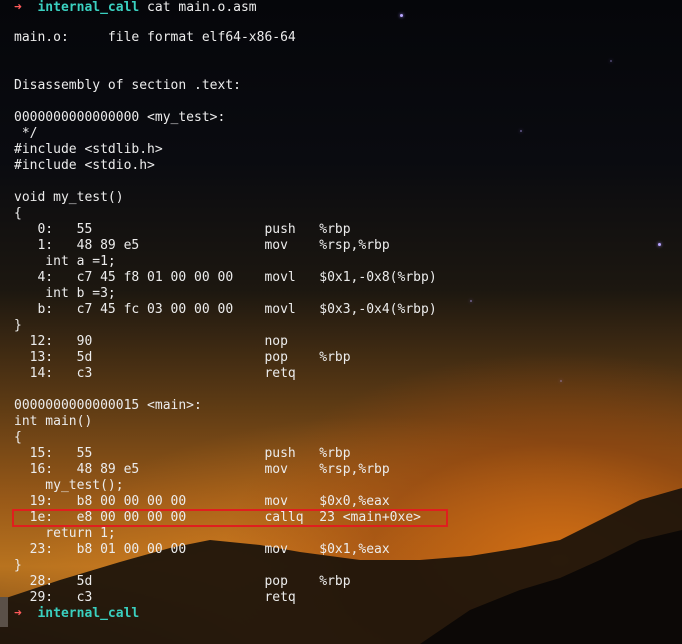  What do you see at coordinates (108, 405) in the screenshot?
I see `output-line: 0000000000000015 <main>:` at bounding box center [108, 405].